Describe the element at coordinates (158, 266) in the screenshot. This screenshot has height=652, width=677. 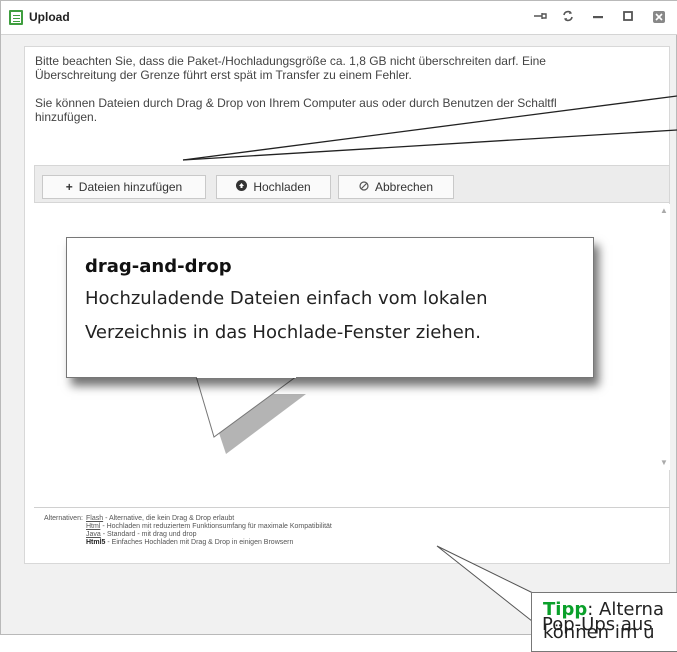
I see `callout-heading: drag-and-drop` at that location.